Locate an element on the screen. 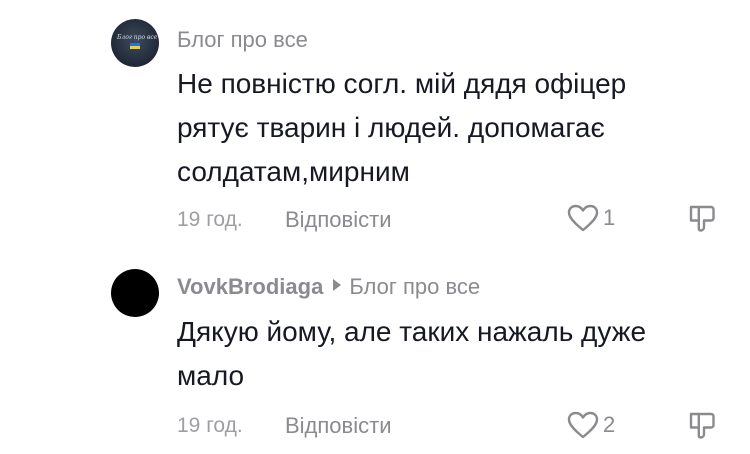  reply-arrow-icon is located at coordinates (337, 285).